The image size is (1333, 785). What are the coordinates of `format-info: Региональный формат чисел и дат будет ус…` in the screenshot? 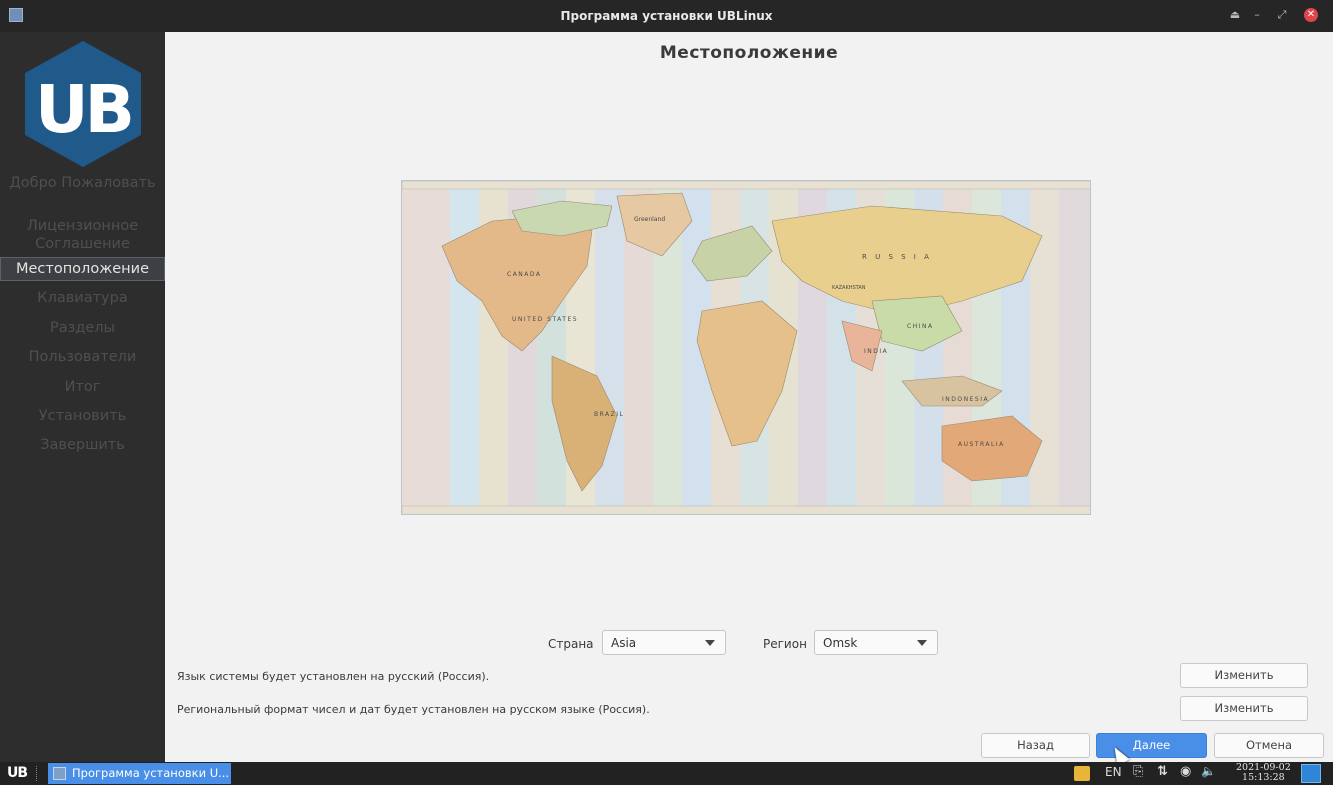 It's located at (413, 709).